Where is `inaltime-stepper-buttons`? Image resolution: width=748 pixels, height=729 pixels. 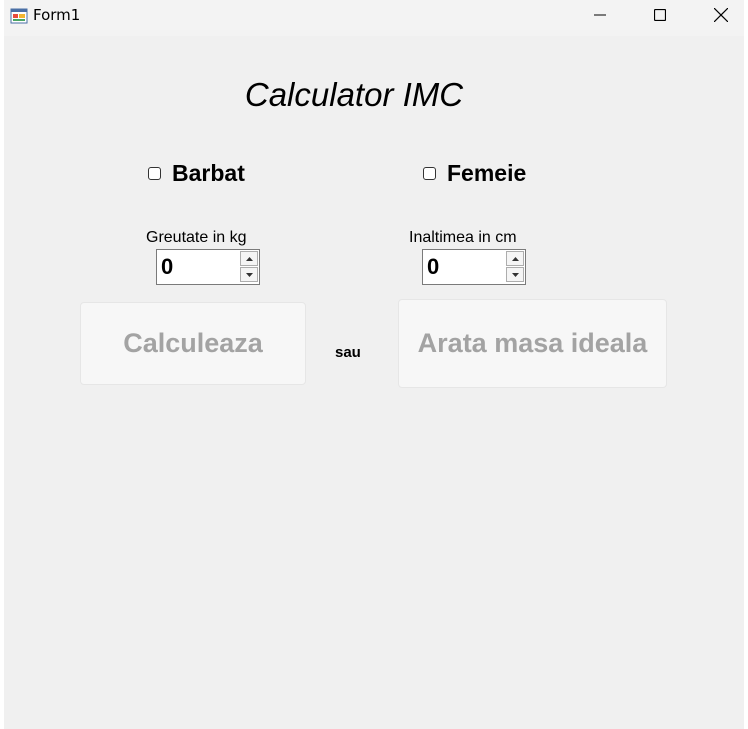 inaltime-stepper-buttons is located at coordinates (515, 267).